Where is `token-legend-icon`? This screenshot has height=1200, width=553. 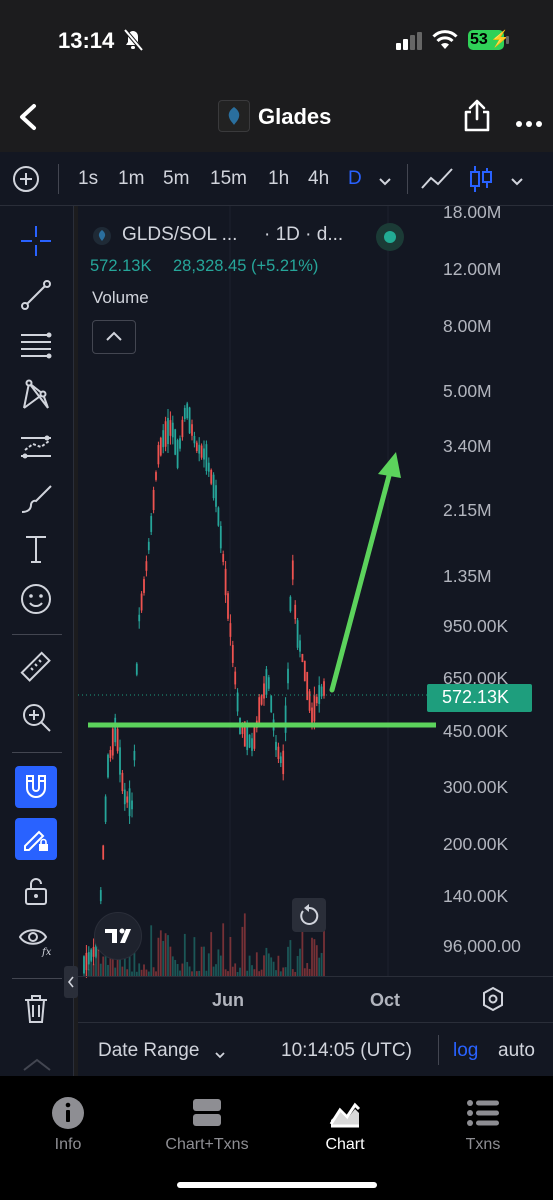
token-legend-icon is located at coordinates (102, 238).